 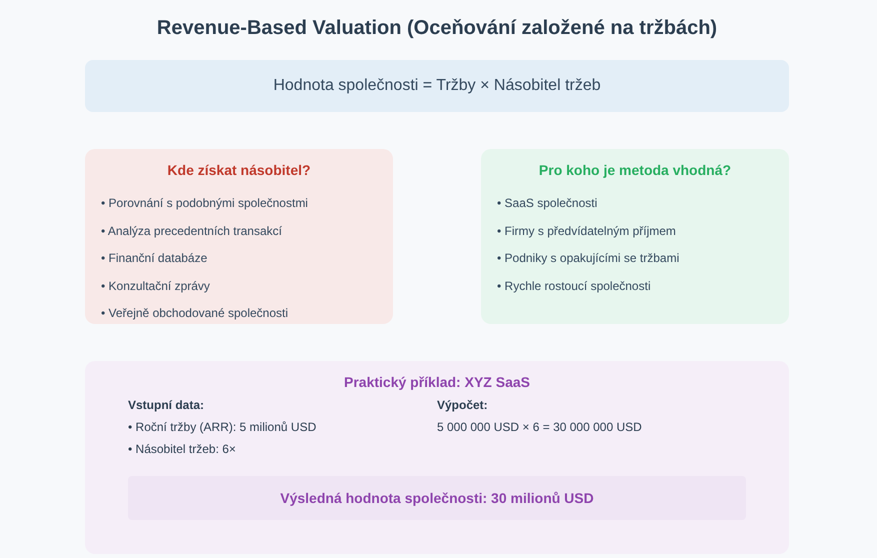 What do you see at coordinates (154, 258) in the screenshot?
I see `list-item: • Finanční databáze` at bounding box center [154, 258].